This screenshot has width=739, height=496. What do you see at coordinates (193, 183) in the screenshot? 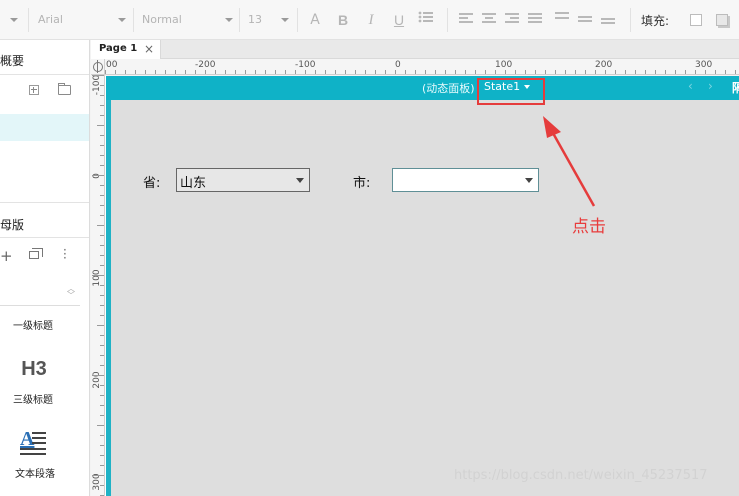
I see `province-value: 山东` at bounding box center [193, 183].